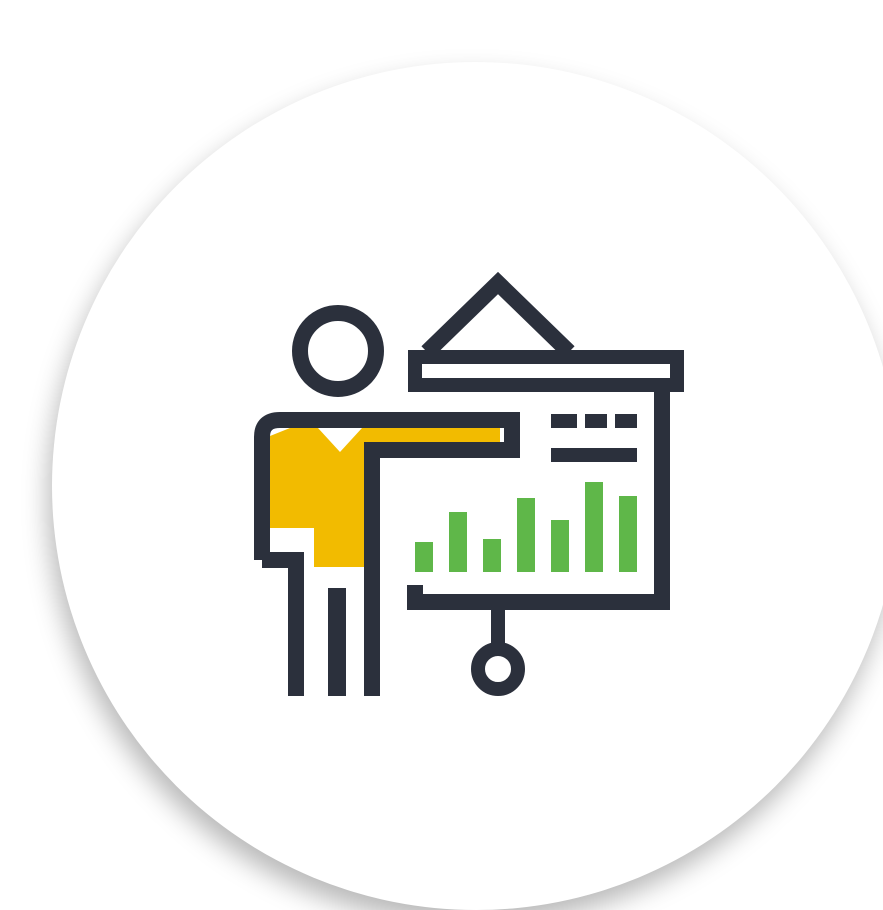  Describe the element at coordinates (498, 669) in the screenshot. I see `whiteboard-stand-foot` at that location.